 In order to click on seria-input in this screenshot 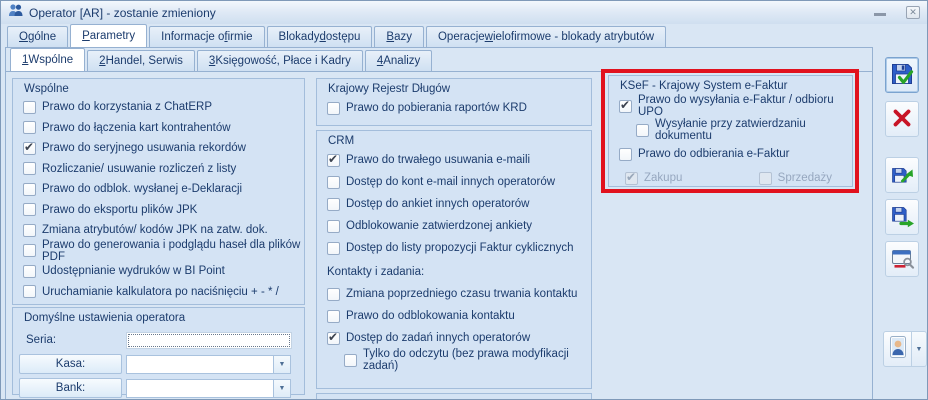, I will do `click(209, 340)`.